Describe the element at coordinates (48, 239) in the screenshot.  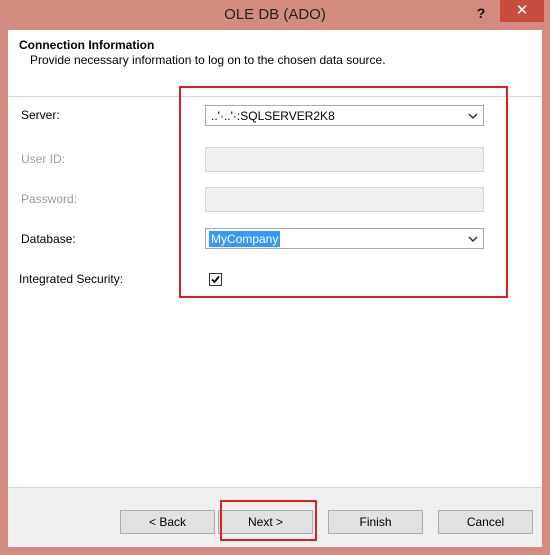
I see `database-label: Database:` at that location.